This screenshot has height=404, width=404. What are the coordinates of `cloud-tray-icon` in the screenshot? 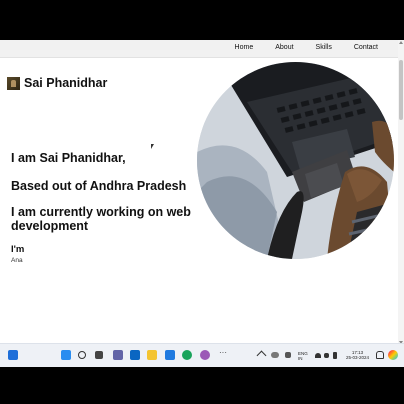 It's located at (275, 355).